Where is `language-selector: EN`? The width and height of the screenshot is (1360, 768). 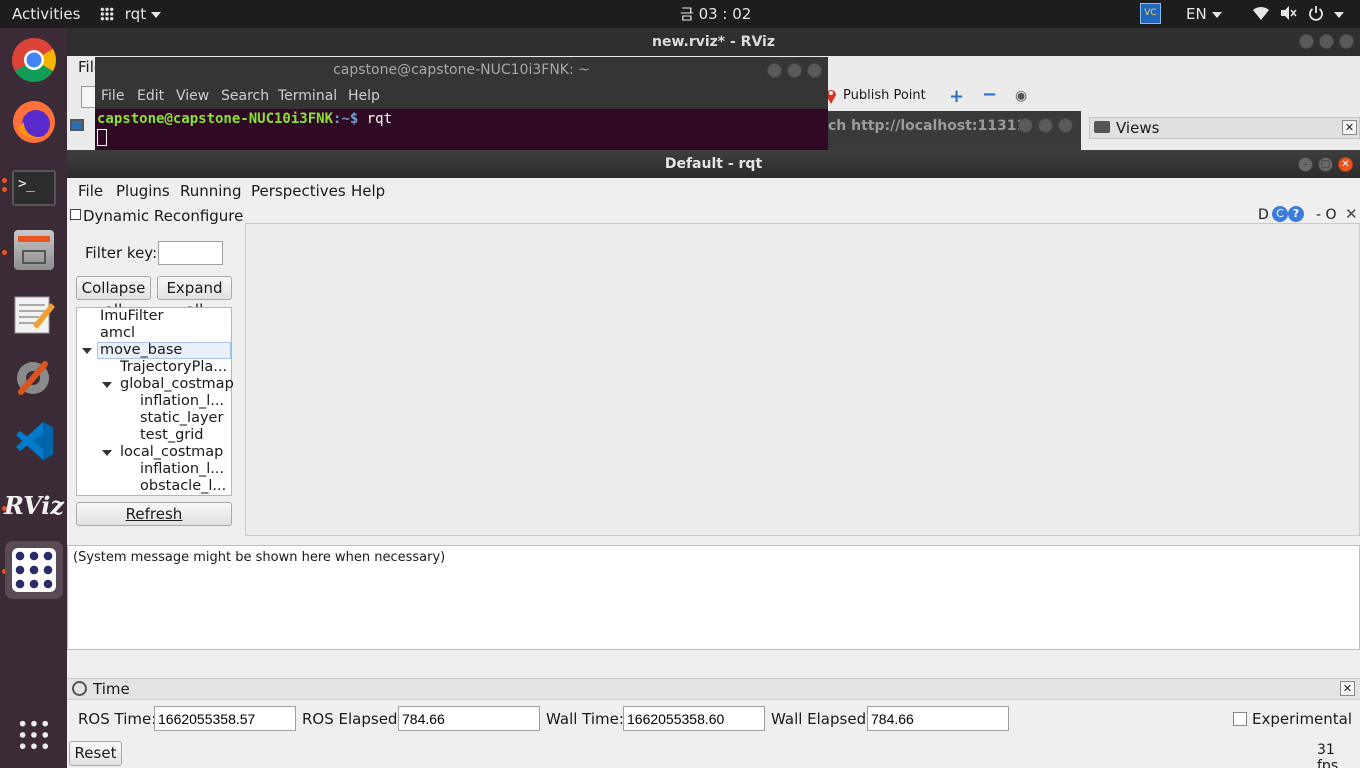 language-selector: EN is located at coordinates (1204, 14).